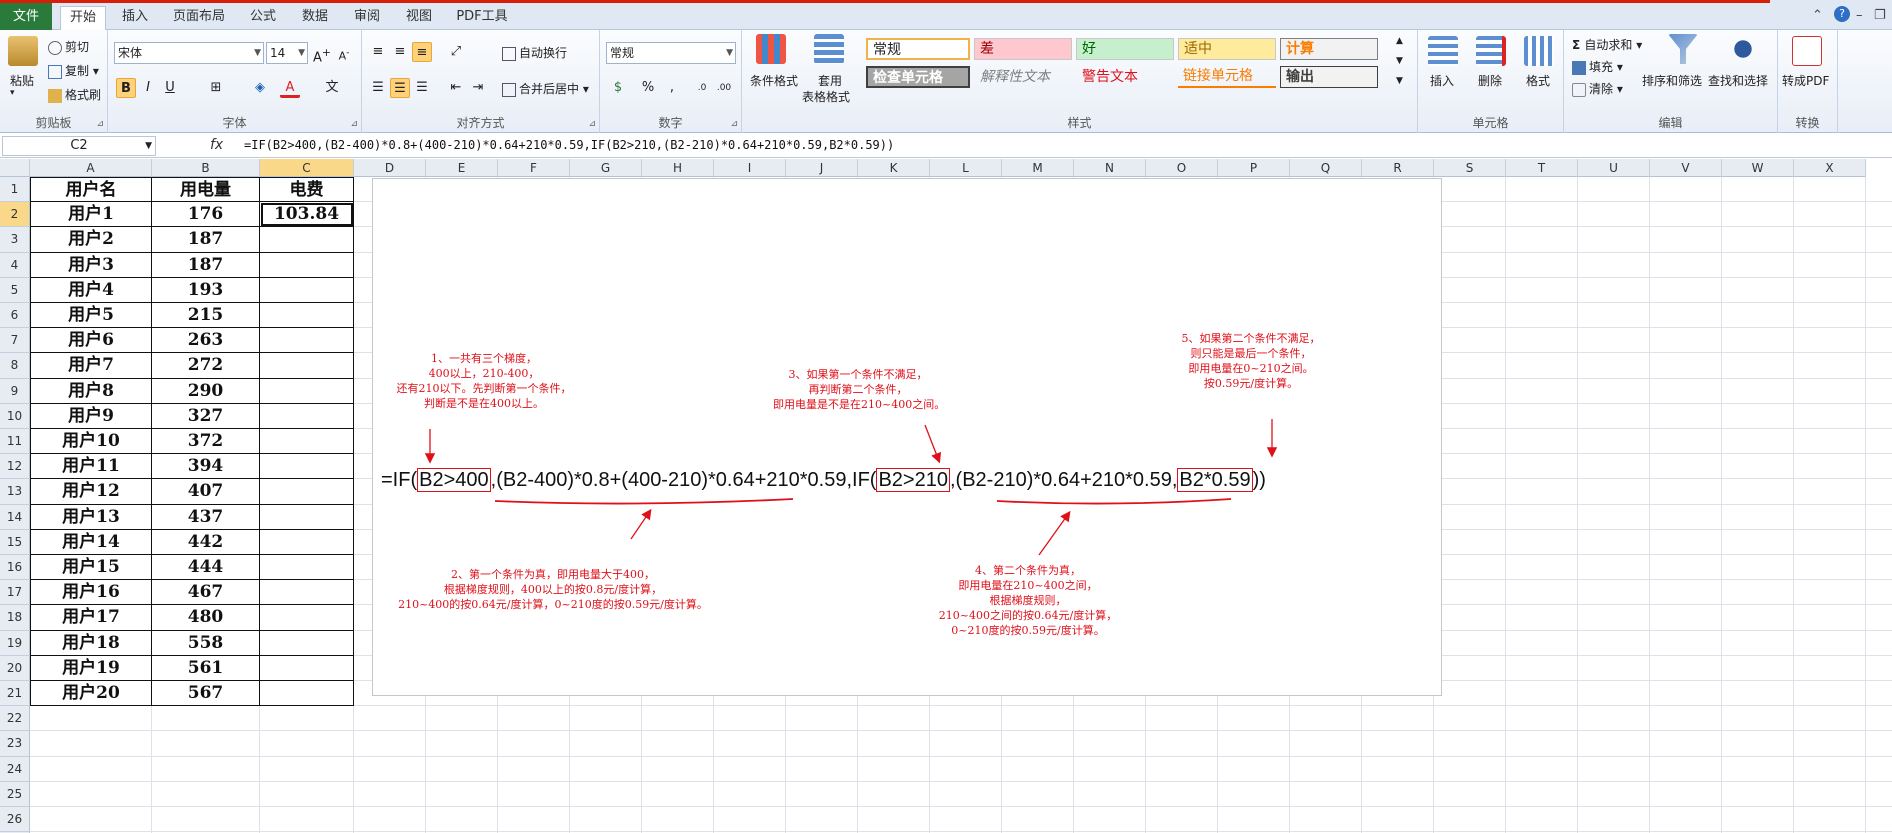 This screenshot has height=833, width=1892. I want to click on orientation-icon: ⤢, so click(456, 52).